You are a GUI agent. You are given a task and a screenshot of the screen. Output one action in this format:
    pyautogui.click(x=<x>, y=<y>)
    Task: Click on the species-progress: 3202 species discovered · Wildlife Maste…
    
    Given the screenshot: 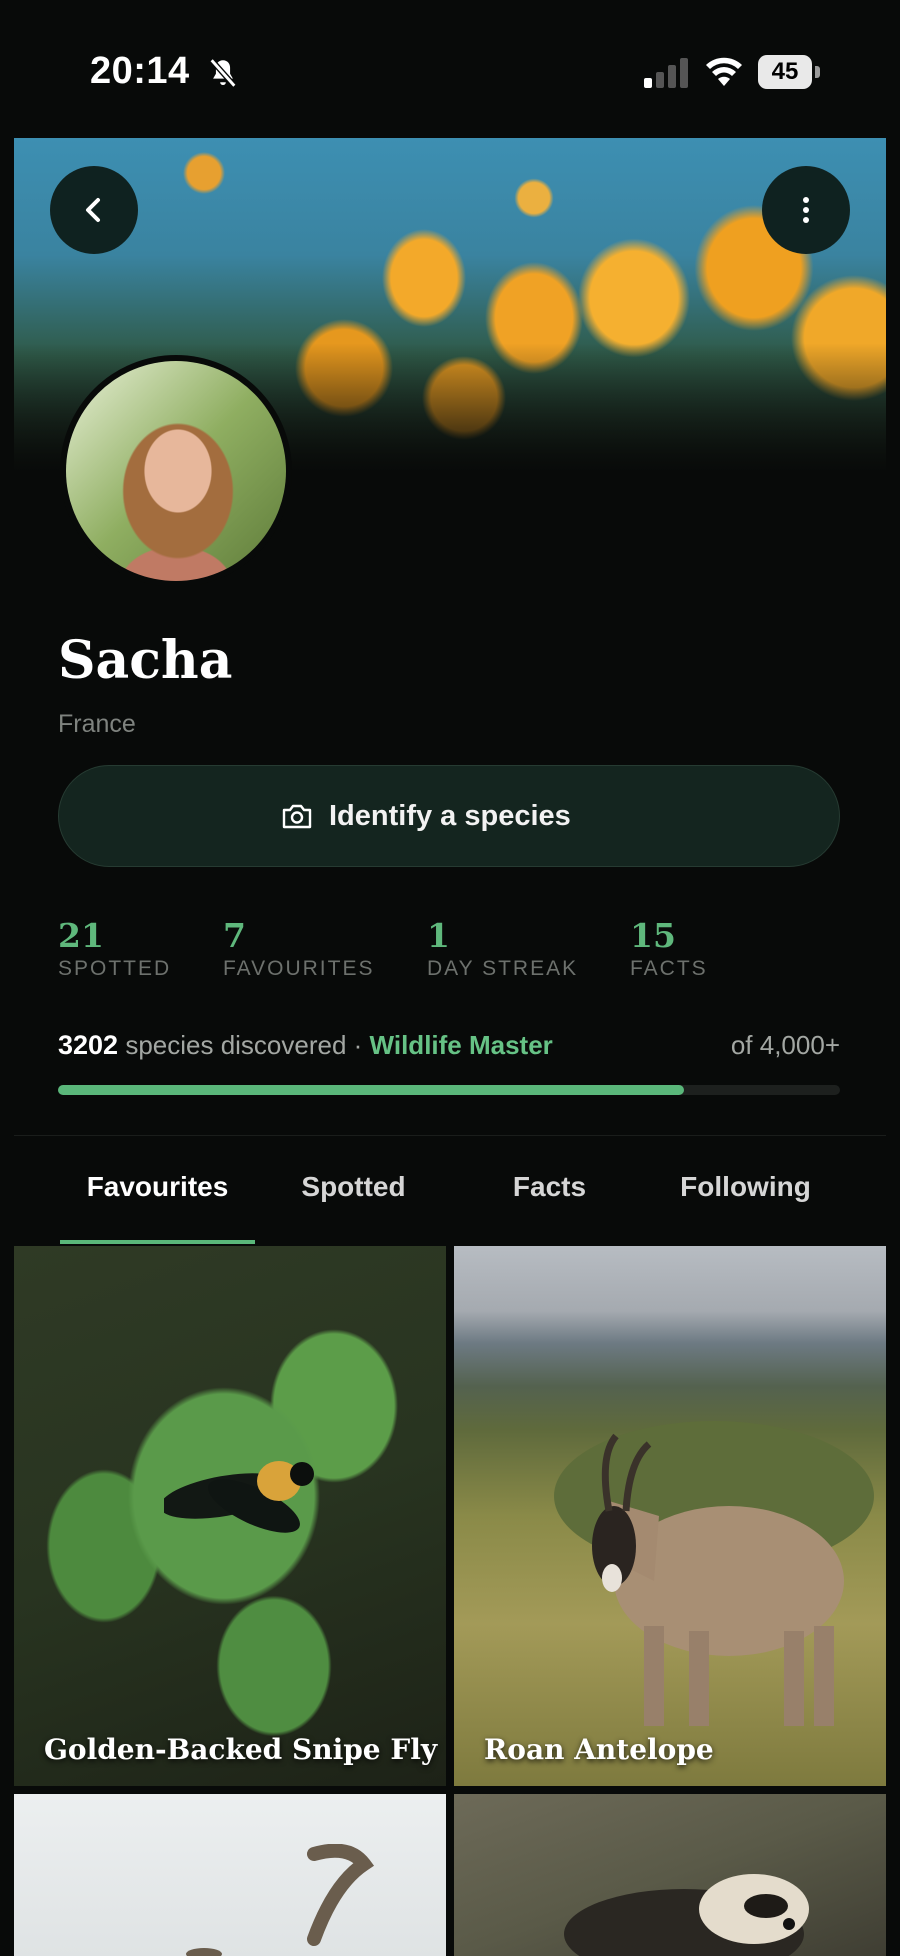 What is the action you would take?
    pyautogui.click(x=449, y=1050)
    